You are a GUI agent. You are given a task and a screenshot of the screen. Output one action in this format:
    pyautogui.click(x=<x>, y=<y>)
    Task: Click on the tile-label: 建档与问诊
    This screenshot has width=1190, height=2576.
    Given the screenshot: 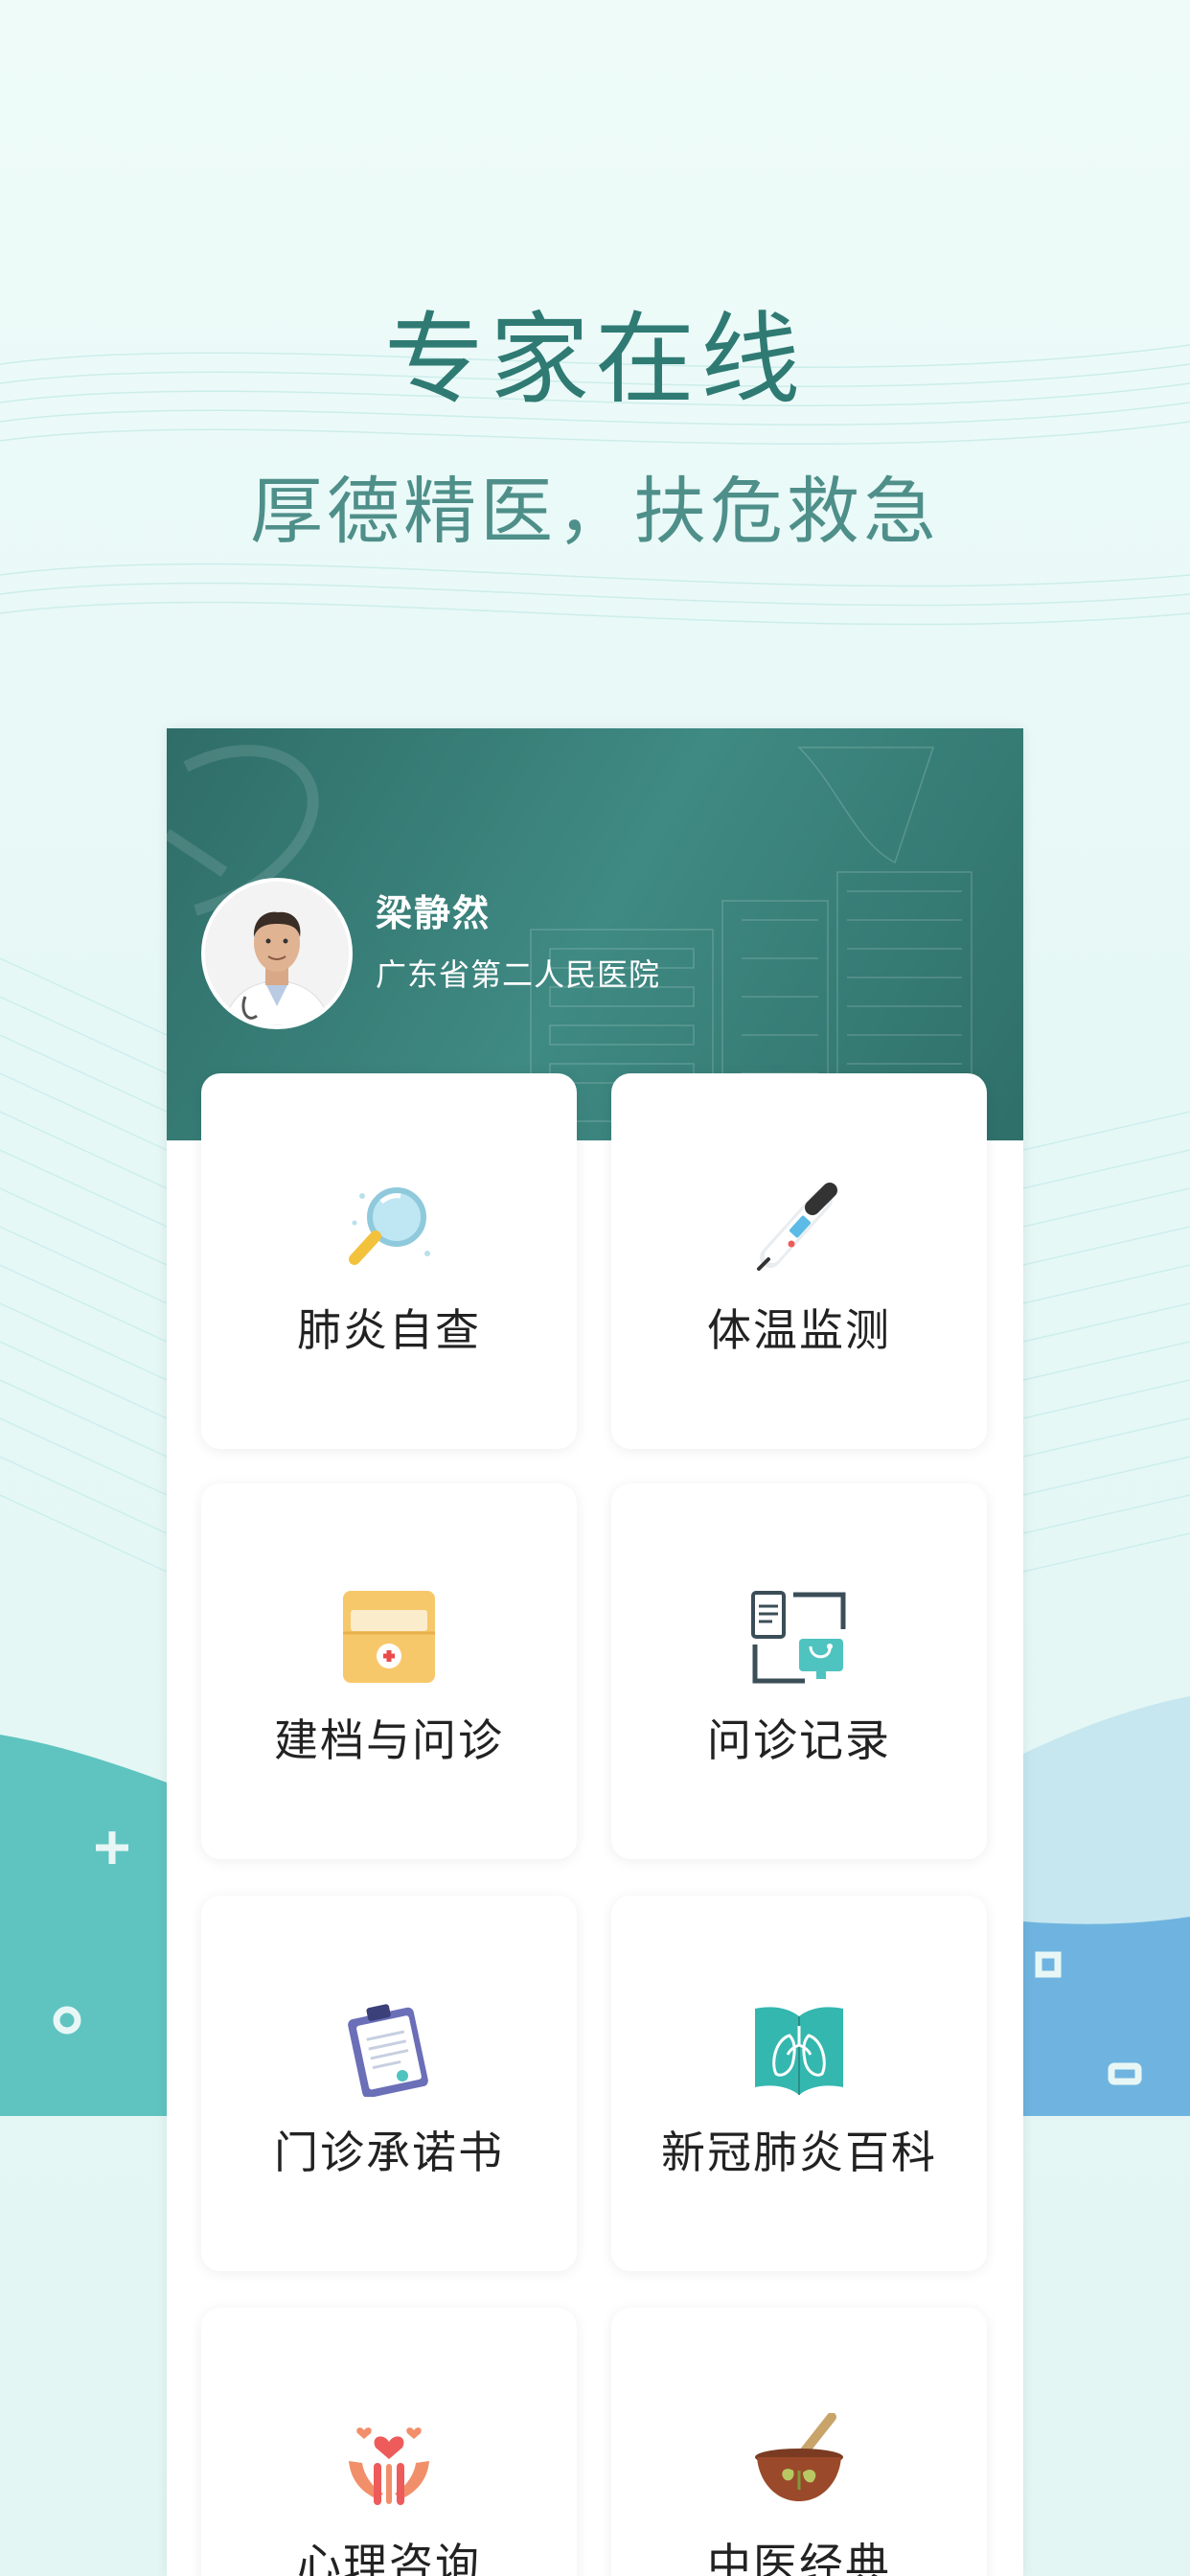 What is the action you would take?
    pyautogui.click(x=389, y=1740)
    